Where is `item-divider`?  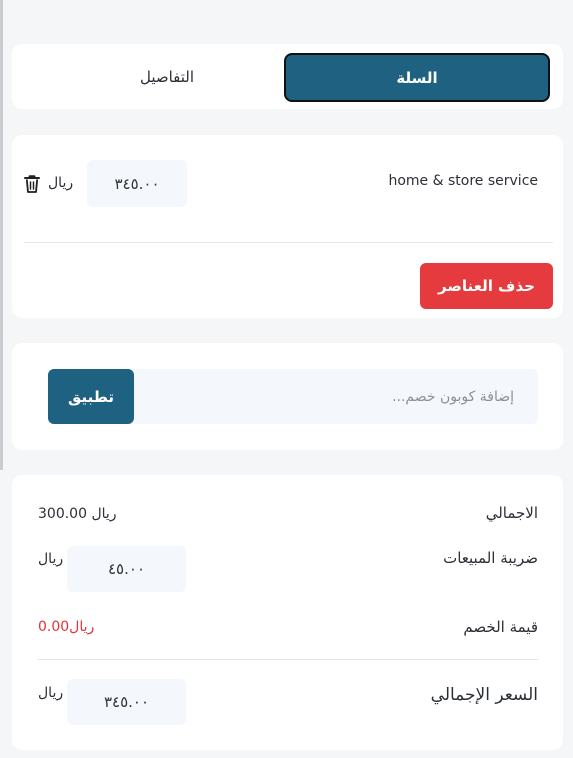
item-divider is located at coordinates (288, 242).